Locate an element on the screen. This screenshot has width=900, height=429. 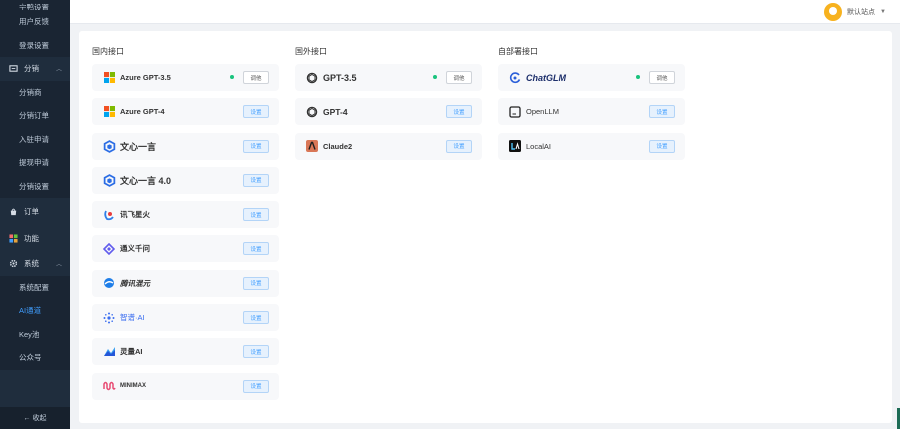
channel-row-wenxin-4: 文心一言 4.0 设置 is located at coordinates (185, 180).